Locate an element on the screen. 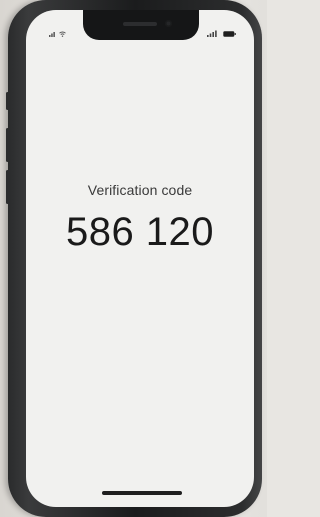 This screenshot has height=517, width=320. volume-down-button is located at coordinates (7, 187).